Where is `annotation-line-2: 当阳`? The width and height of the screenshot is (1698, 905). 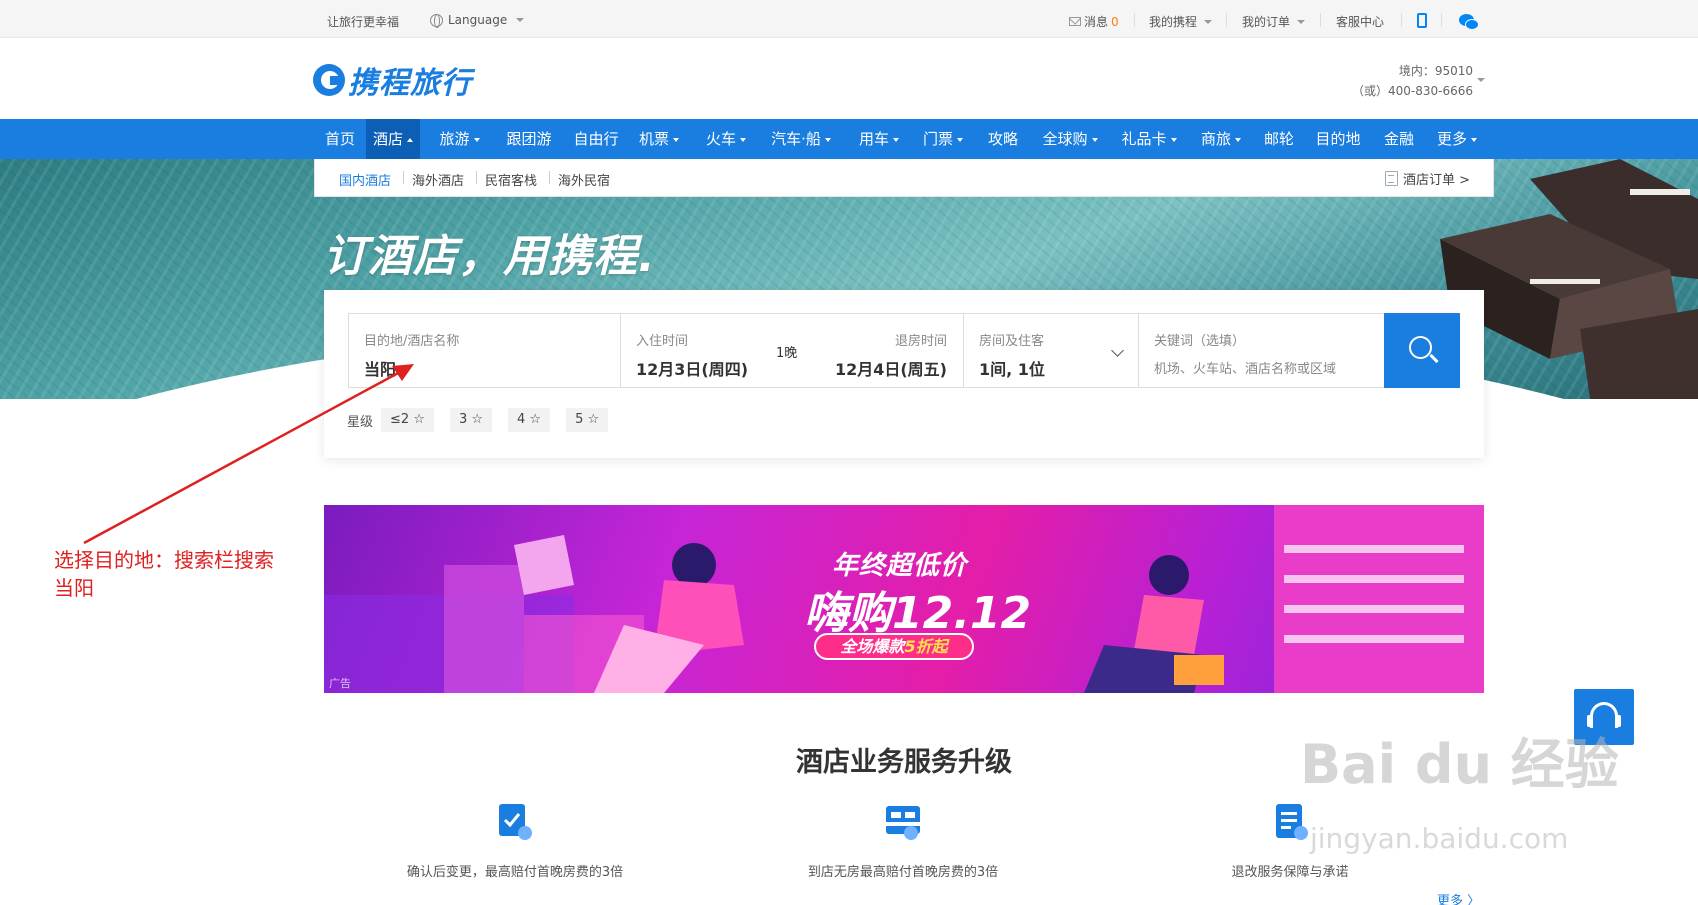
annotation-line-2: 当阳 is located at coordinates (74, 588).